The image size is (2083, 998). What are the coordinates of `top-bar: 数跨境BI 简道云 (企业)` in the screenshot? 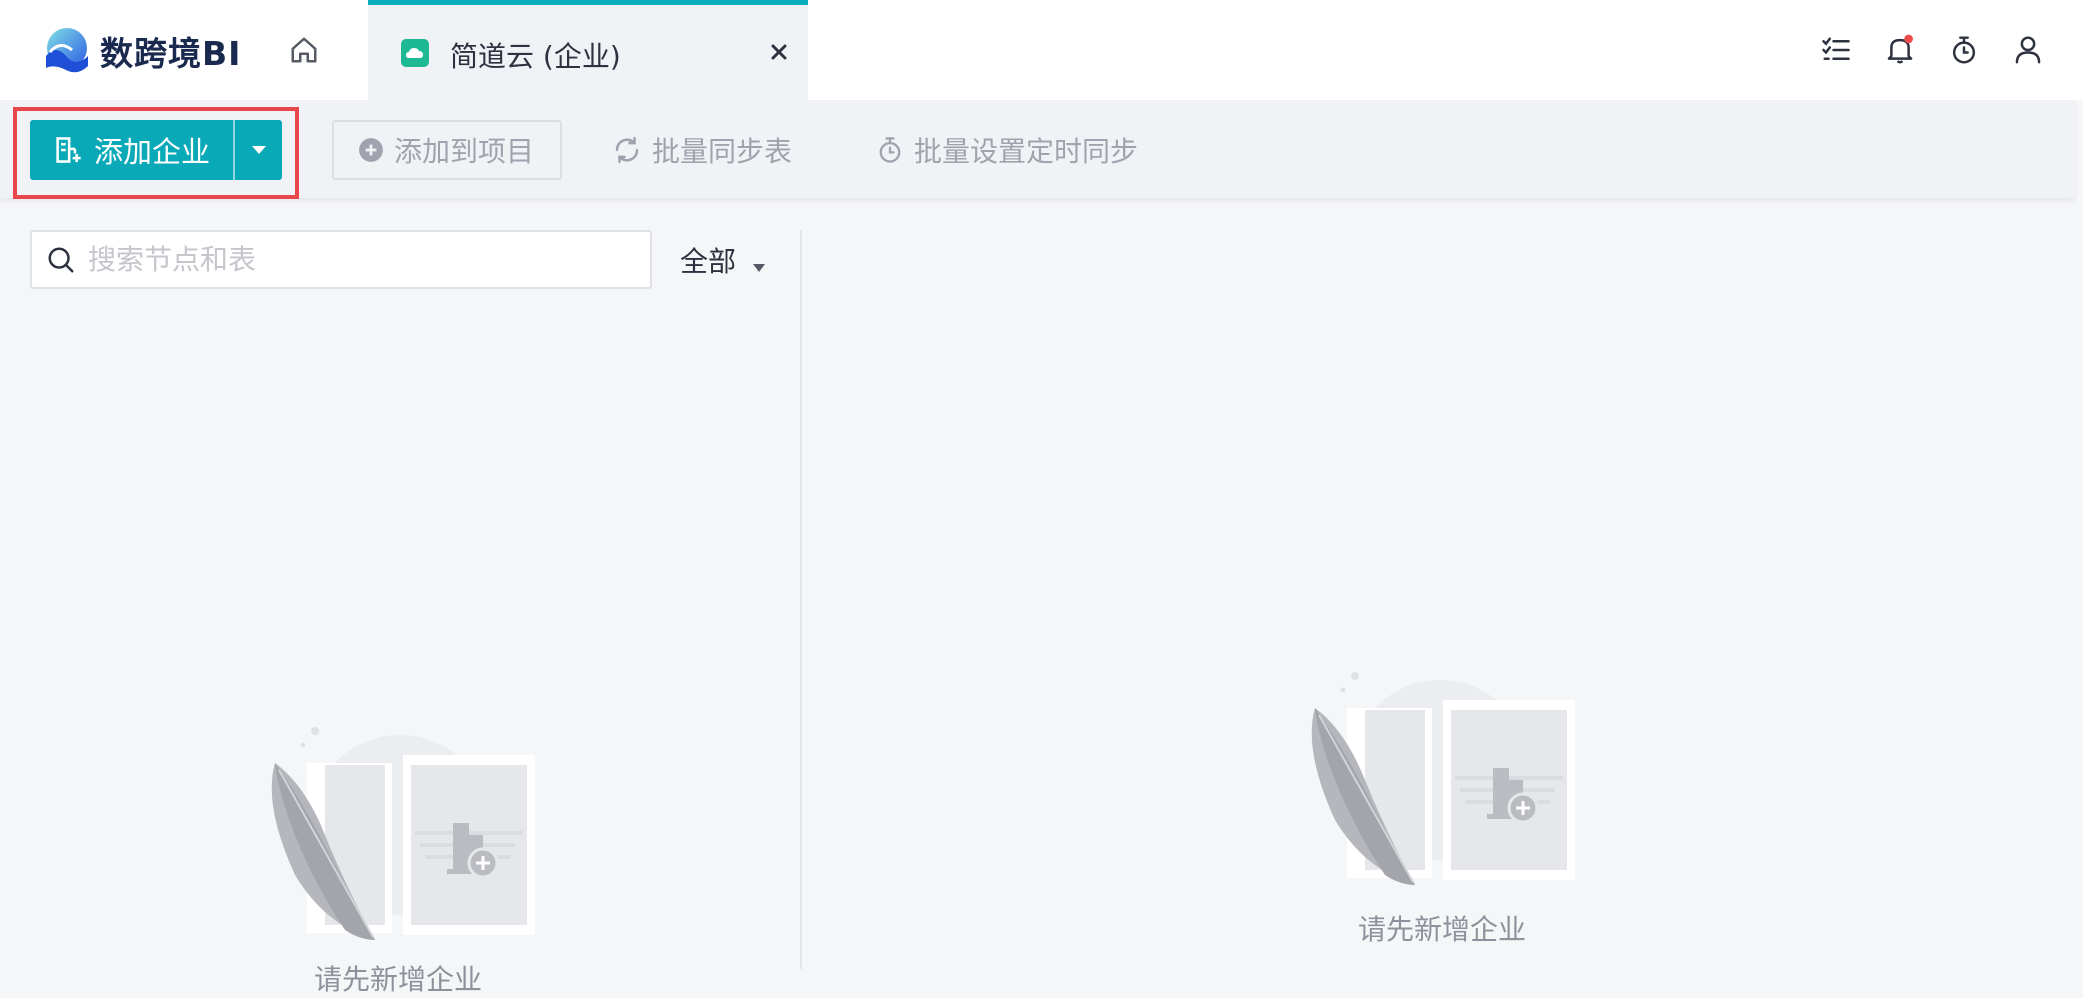 It's located at (1041, 50).